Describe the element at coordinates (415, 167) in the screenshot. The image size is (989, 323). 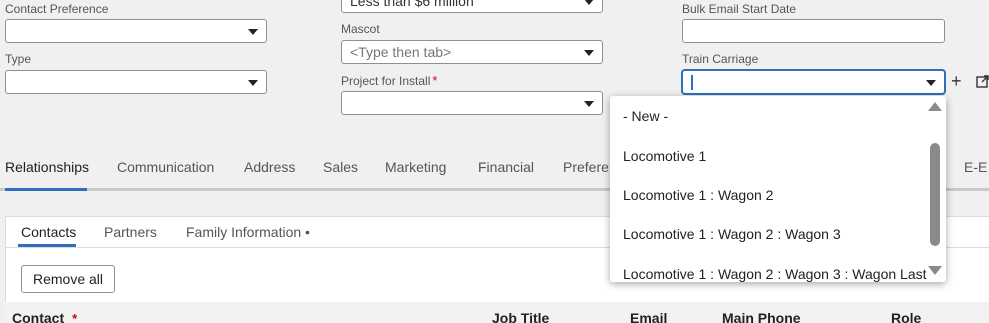
I see `tab-marketing: Marketing` at that location.